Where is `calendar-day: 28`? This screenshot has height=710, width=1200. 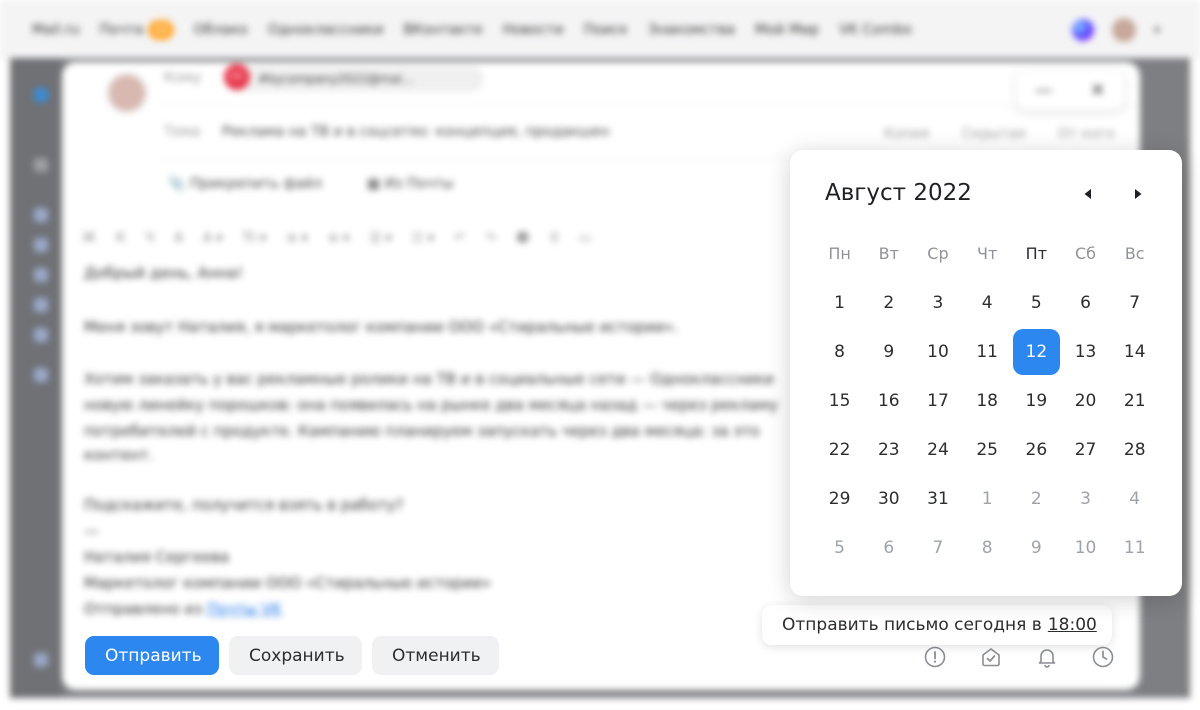
calendar-day: 28 is located at coordinates (1134, 450).